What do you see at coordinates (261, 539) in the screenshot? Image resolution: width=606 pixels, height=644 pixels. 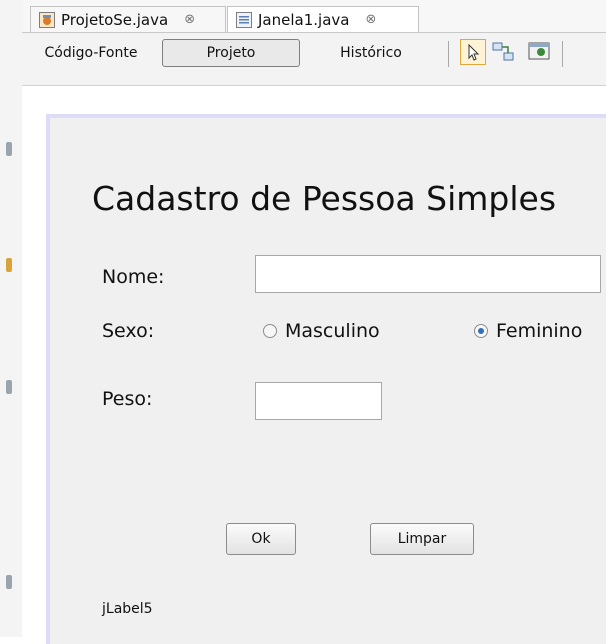 I see `ok-button: Ok` at bounding box center [261, 539].